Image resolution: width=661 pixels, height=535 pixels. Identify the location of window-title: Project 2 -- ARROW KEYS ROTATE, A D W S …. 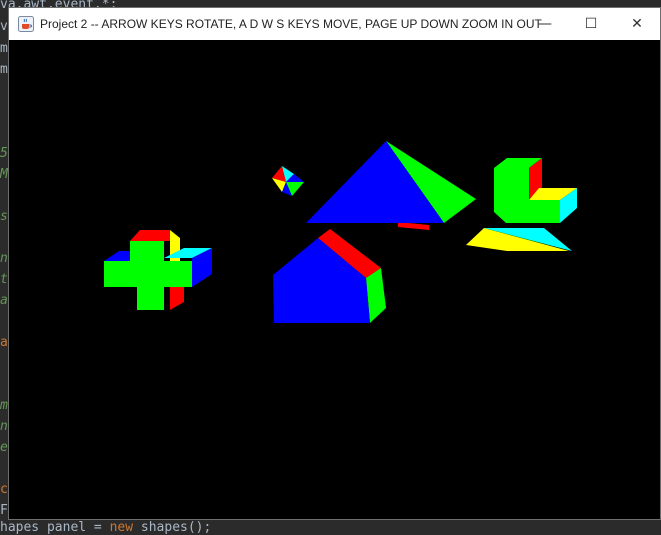
(291, 24).